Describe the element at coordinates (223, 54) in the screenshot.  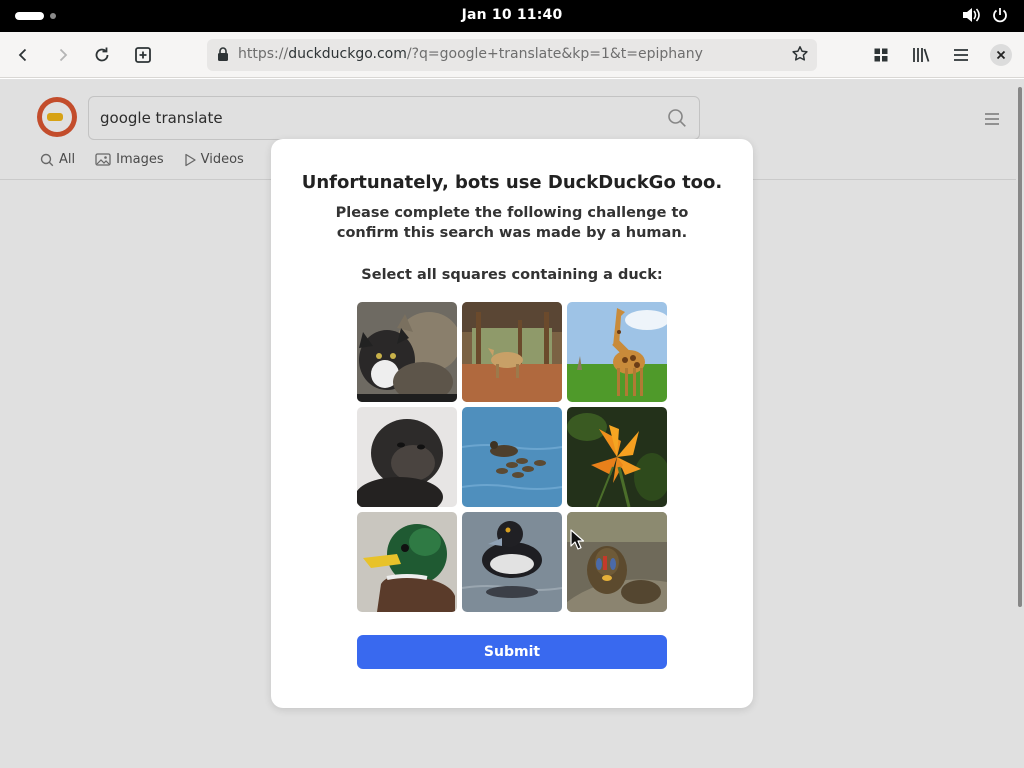
I see `lock-icon` at that location.